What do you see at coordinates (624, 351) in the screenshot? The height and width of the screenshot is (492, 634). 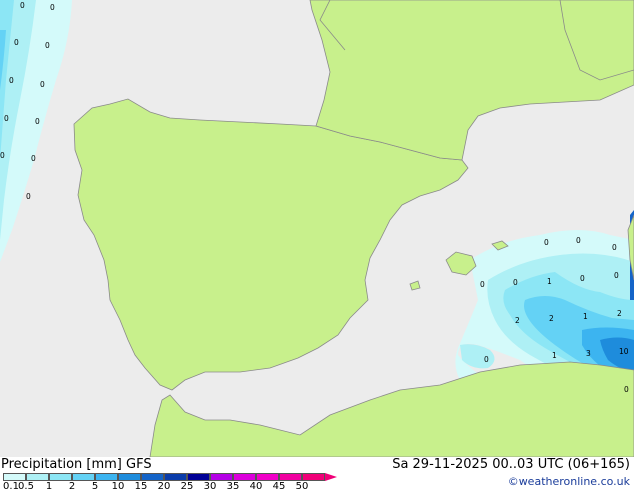 I see `svg-text: 10` at bounding box center [624, 351].